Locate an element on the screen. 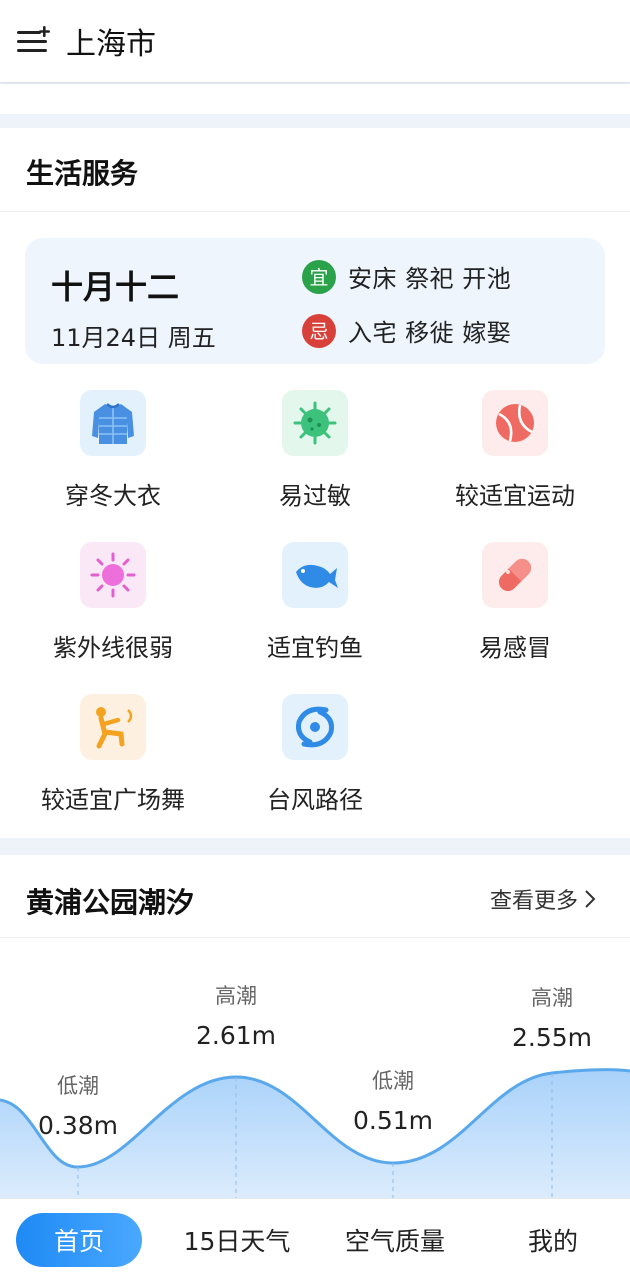  life-item-label: 较适宜运动 is located at coordinates (515, 496).